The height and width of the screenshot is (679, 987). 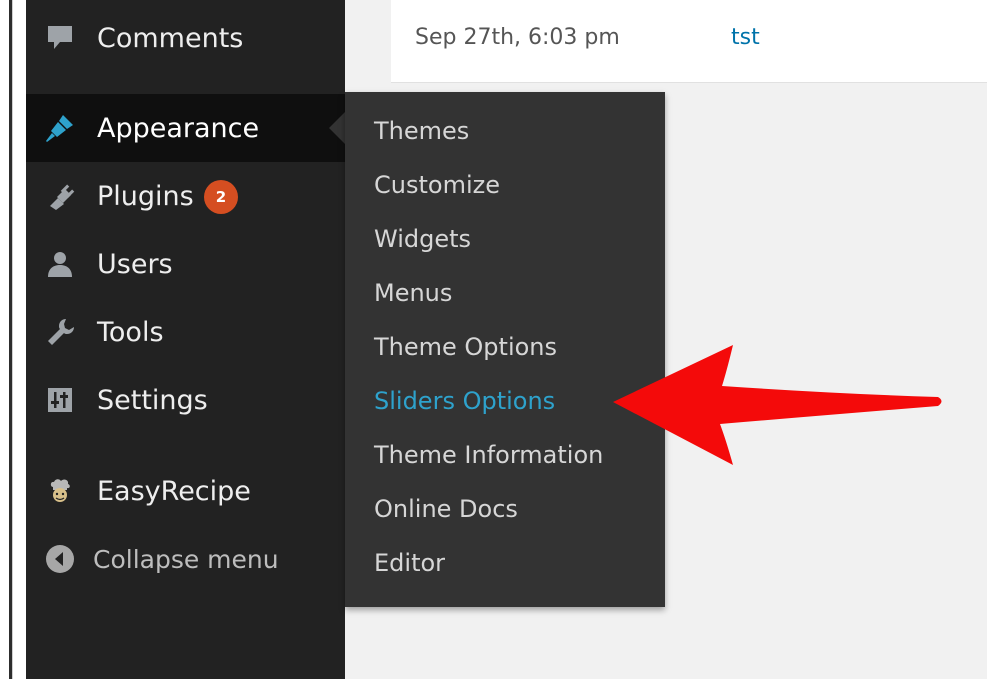 I want to click on sidebar-item-appearance: Appearance, so click(x=185, y=128).